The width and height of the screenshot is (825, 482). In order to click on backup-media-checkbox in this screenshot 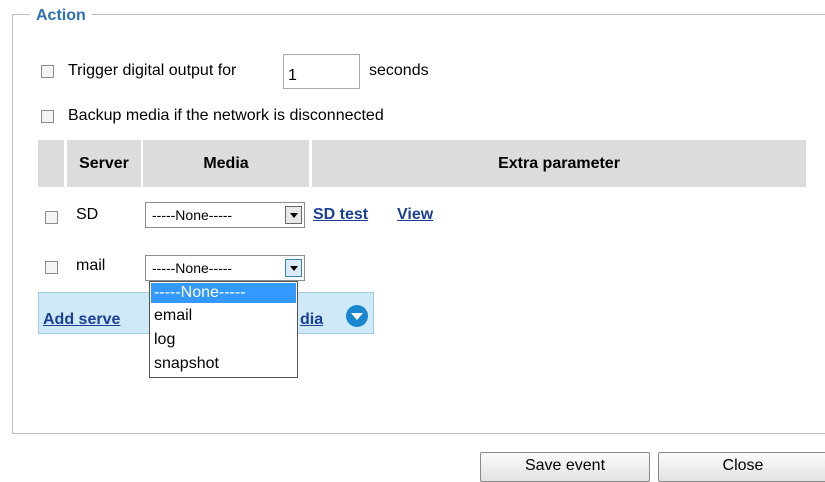, I will do `click(47, 116)`.